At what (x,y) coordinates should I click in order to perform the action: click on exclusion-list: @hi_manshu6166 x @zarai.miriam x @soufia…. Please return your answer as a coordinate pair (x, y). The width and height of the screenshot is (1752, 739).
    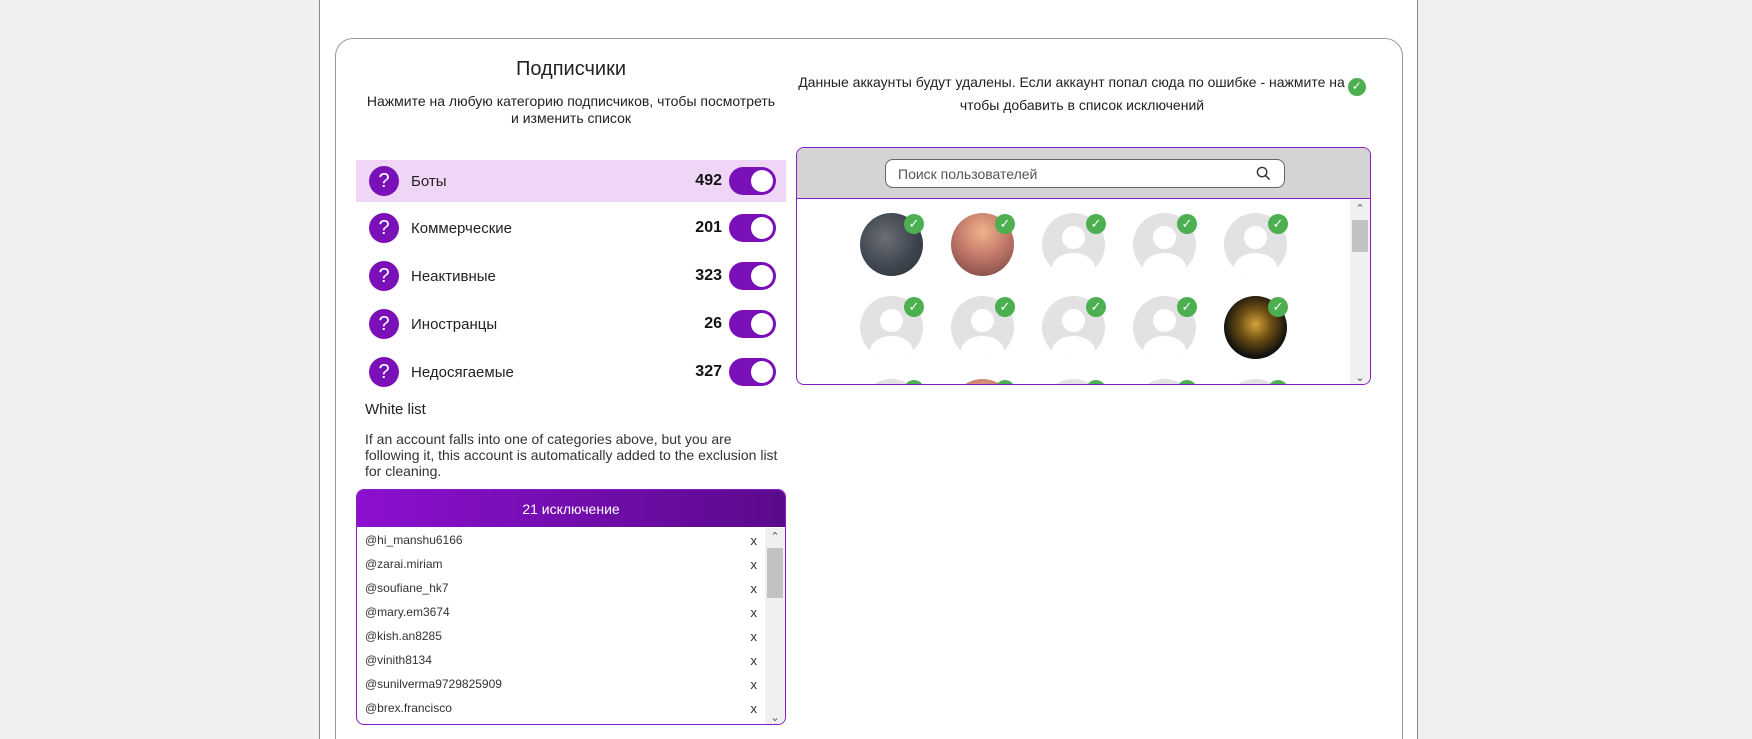
    Looking at the image, I should click on (561, 624).